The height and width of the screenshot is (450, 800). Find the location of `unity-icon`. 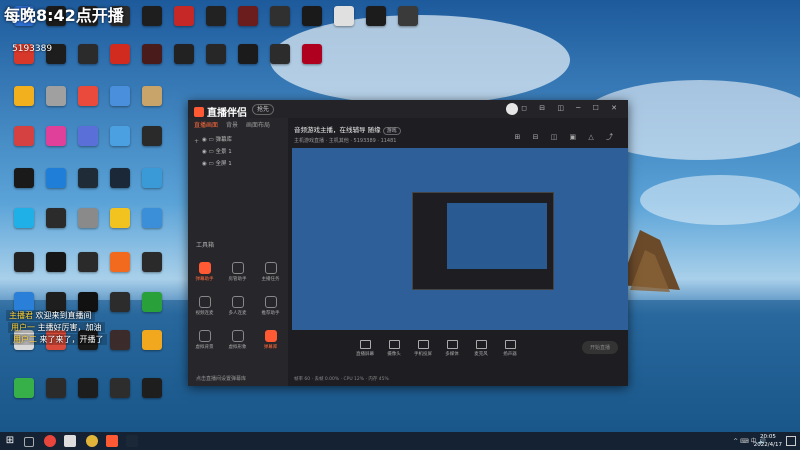

unity-icon is located at coordinates (70, 441).